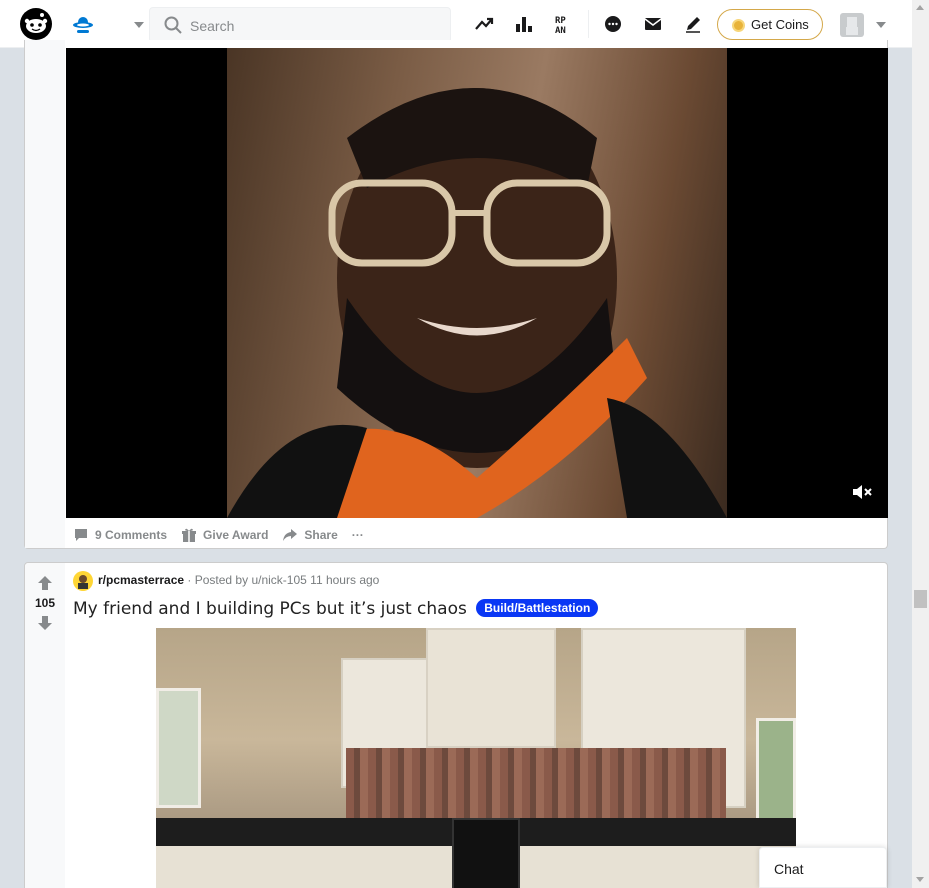 The height and width of the screenshot is (888, 929). Describe the element at coordinates (236, 535) in the screenshot. I see `give-award-label: Give Award` at that location.